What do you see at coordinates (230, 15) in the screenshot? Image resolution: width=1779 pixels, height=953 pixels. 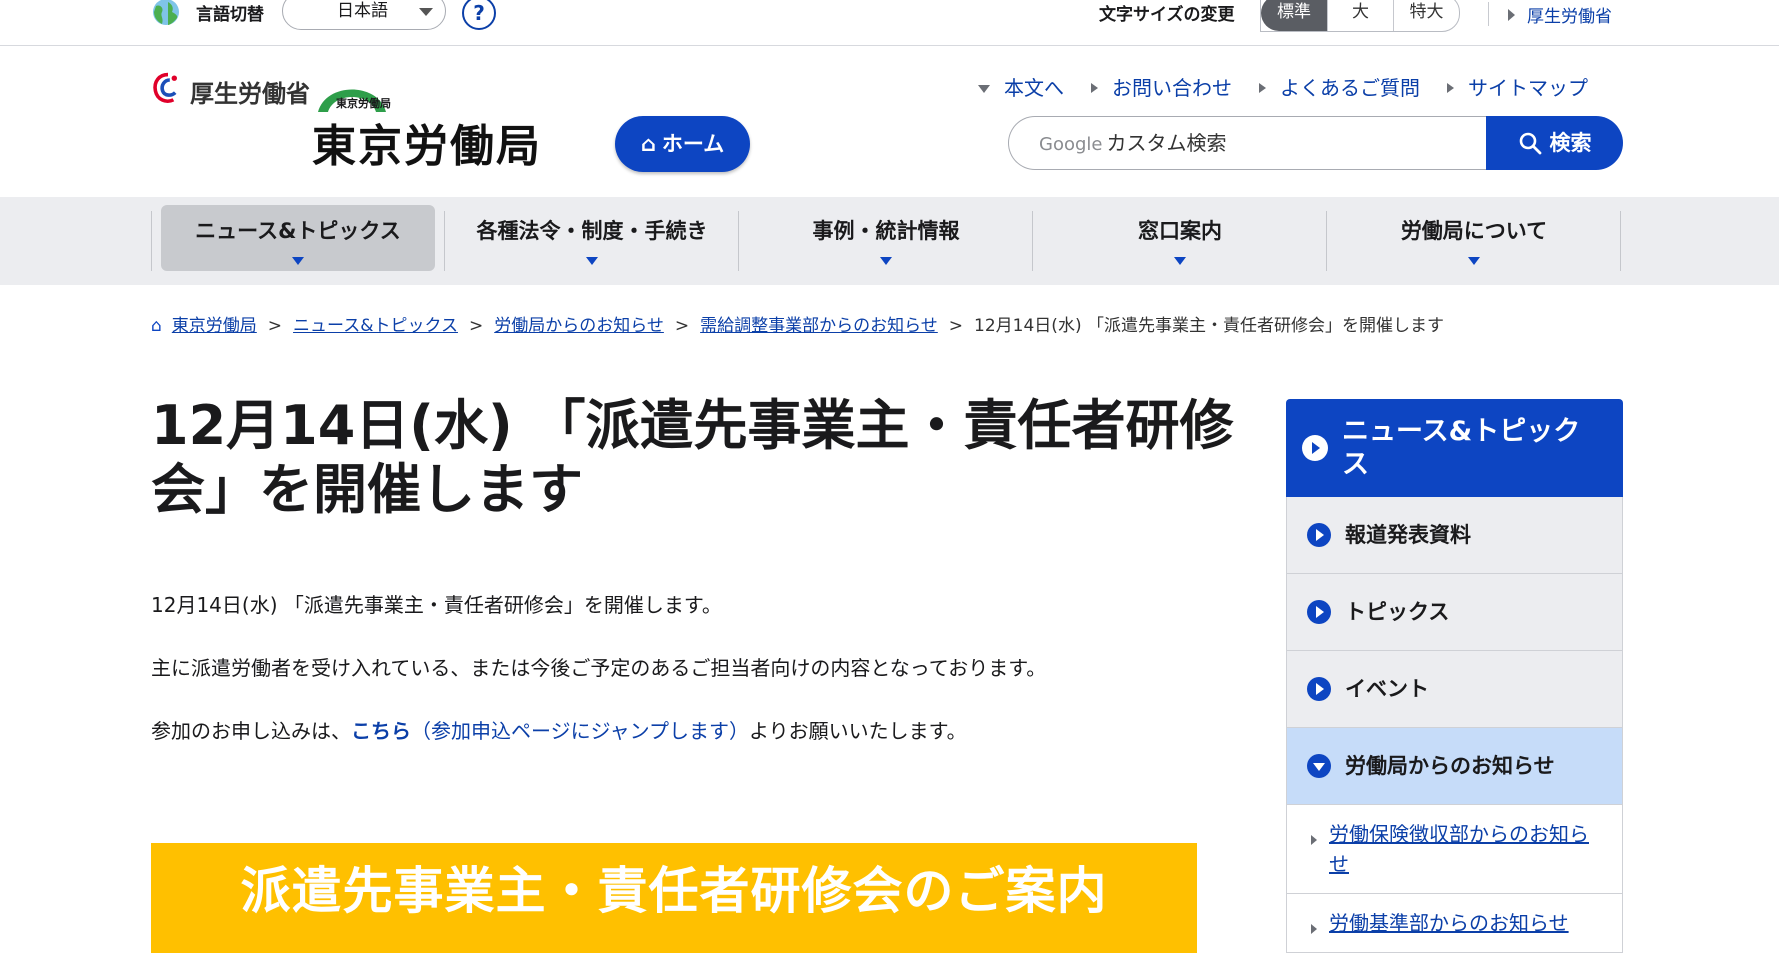 I see `language-switch-label: 言語切替` at bounding box center [230, 15].